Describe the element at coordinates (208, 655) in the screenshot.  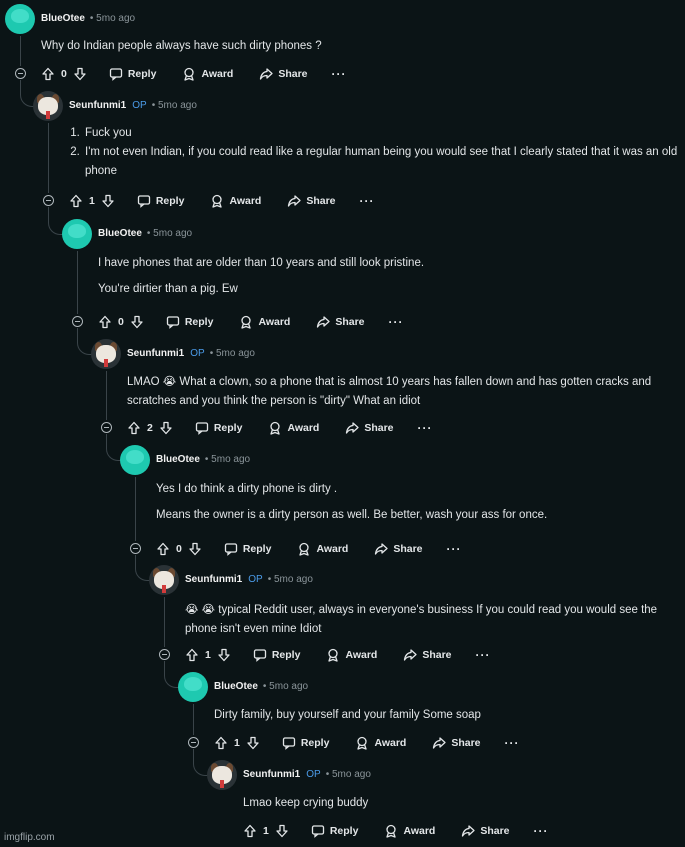
I see `vote-group: 1` at that location.